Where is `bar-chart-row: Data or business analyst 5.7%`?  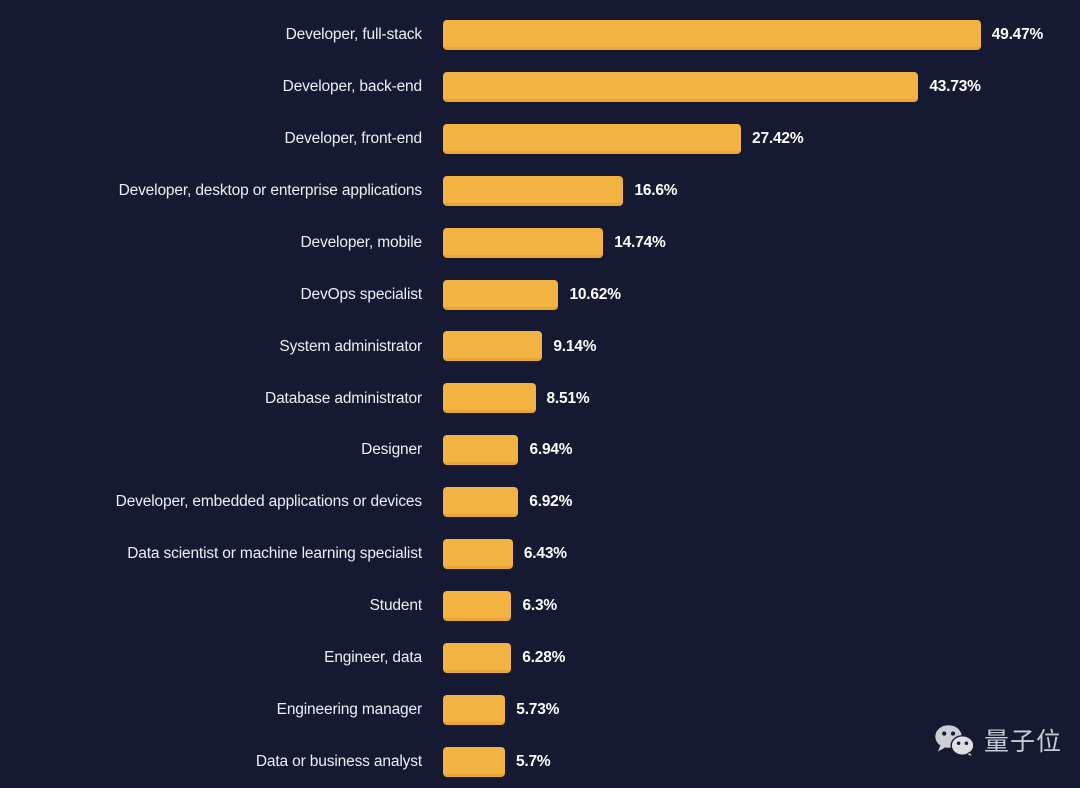 bar-chart-row: Data or business analyst 5.7% is located at coordinates (540, 762).